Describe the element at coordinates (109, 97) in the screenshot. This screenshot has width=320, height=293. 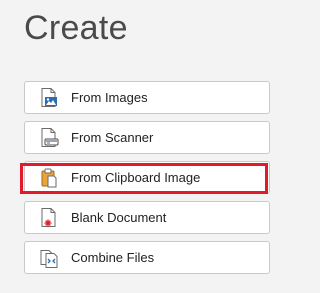
I see `from-images-label: From Images` at that location.